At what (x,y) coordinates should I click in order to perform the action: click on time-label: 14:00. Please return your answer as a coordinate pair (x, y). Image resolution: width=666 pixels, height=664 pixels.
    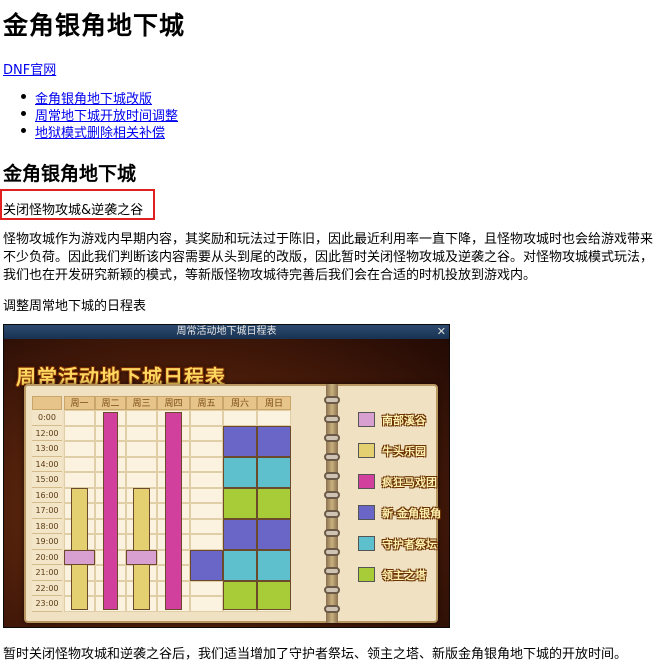
    Looking at the image, I should click on (47, 464).